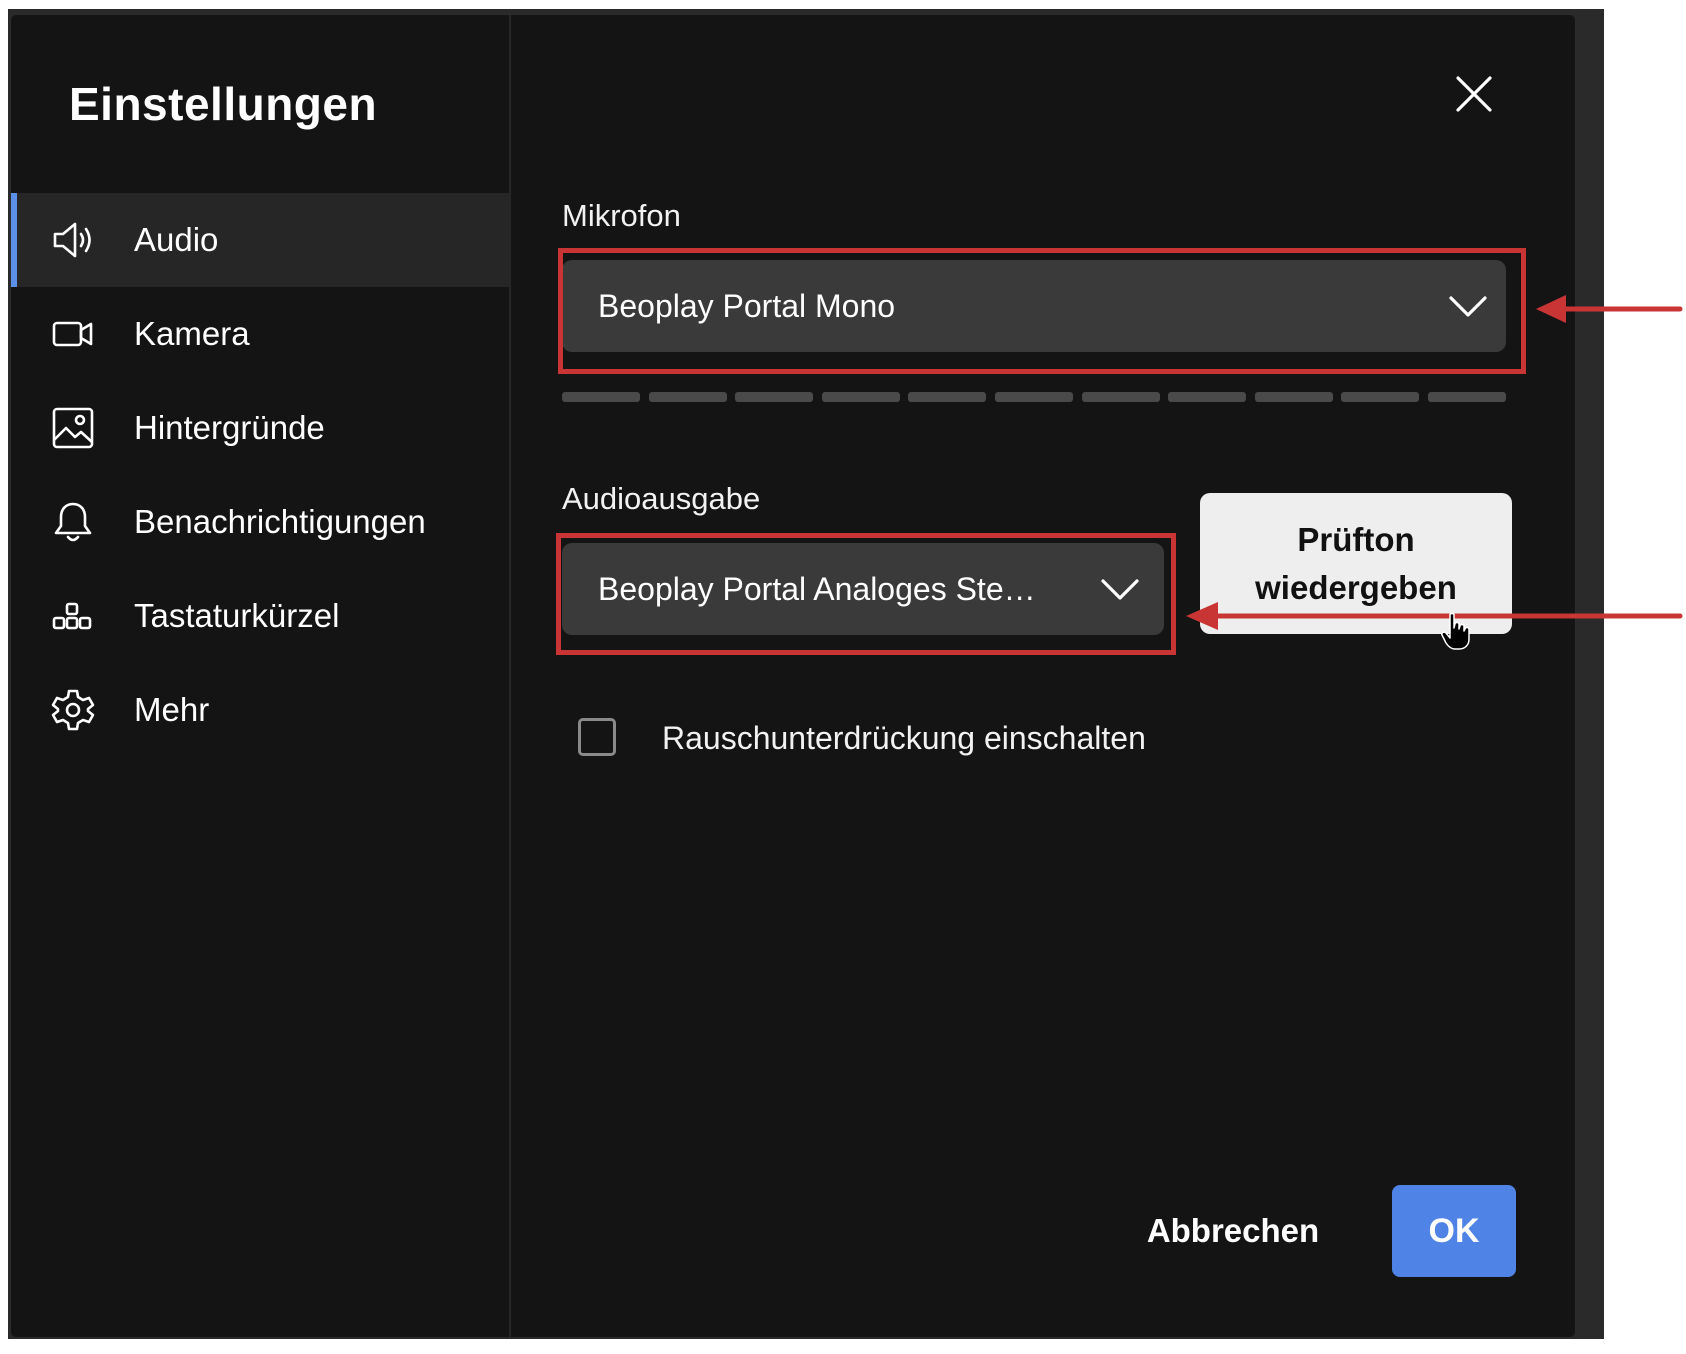  Describe the element at coordinates (621, 215) in the screenshot. I see `microphone-label: Mikrofon` at that location.